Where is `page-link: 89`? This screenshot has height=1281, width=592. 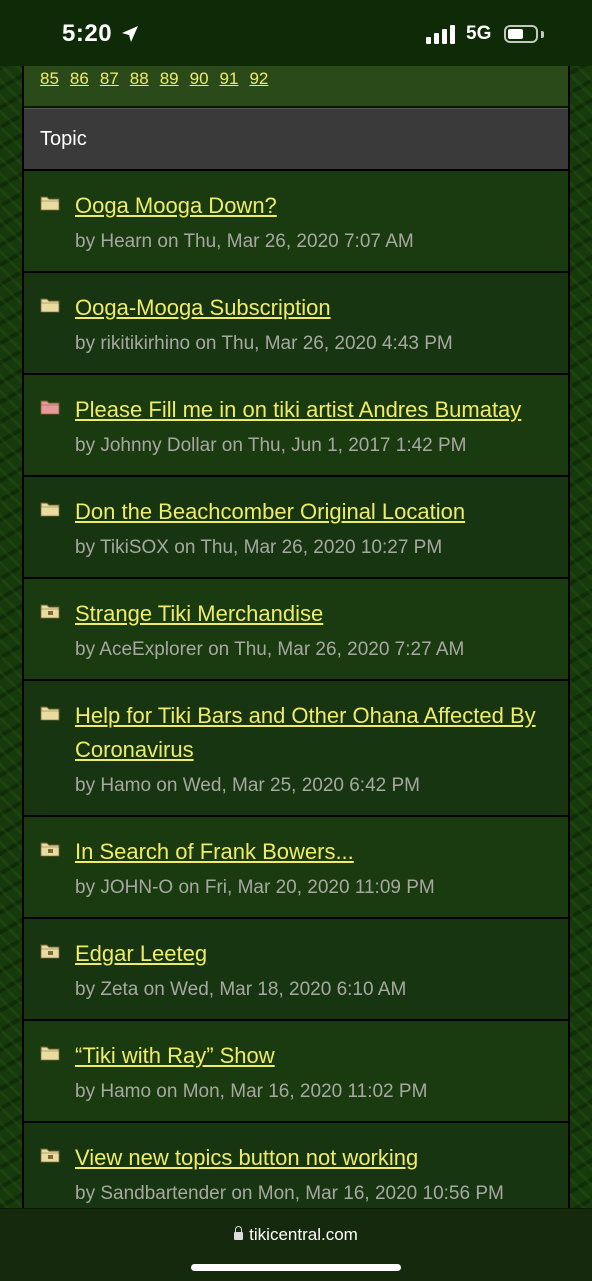
page-link: 89 is located at coordinates (169, 79).